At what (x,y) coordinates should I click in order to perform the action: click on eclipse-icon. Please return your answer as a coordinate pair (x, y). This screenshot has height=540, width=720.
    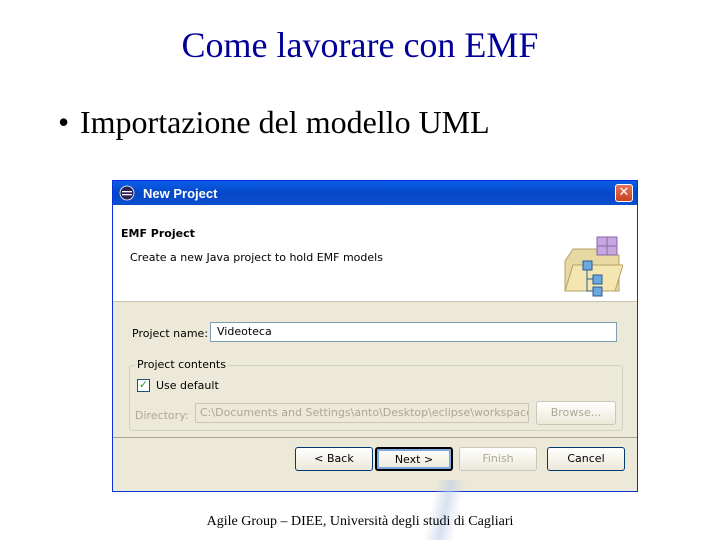
    Looking at the image, I should click on (127, 193).